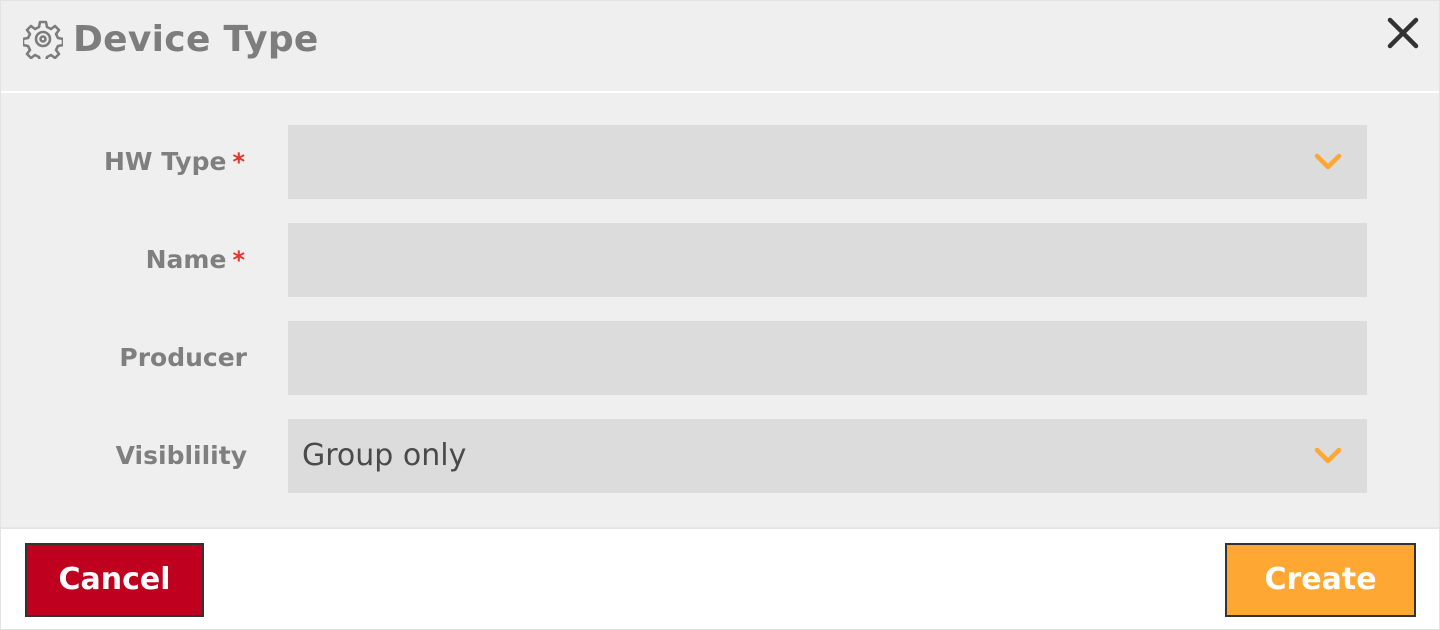 The height and width of the screenshot is (630, 1440). I want to click on name-input, so click(827, 260).